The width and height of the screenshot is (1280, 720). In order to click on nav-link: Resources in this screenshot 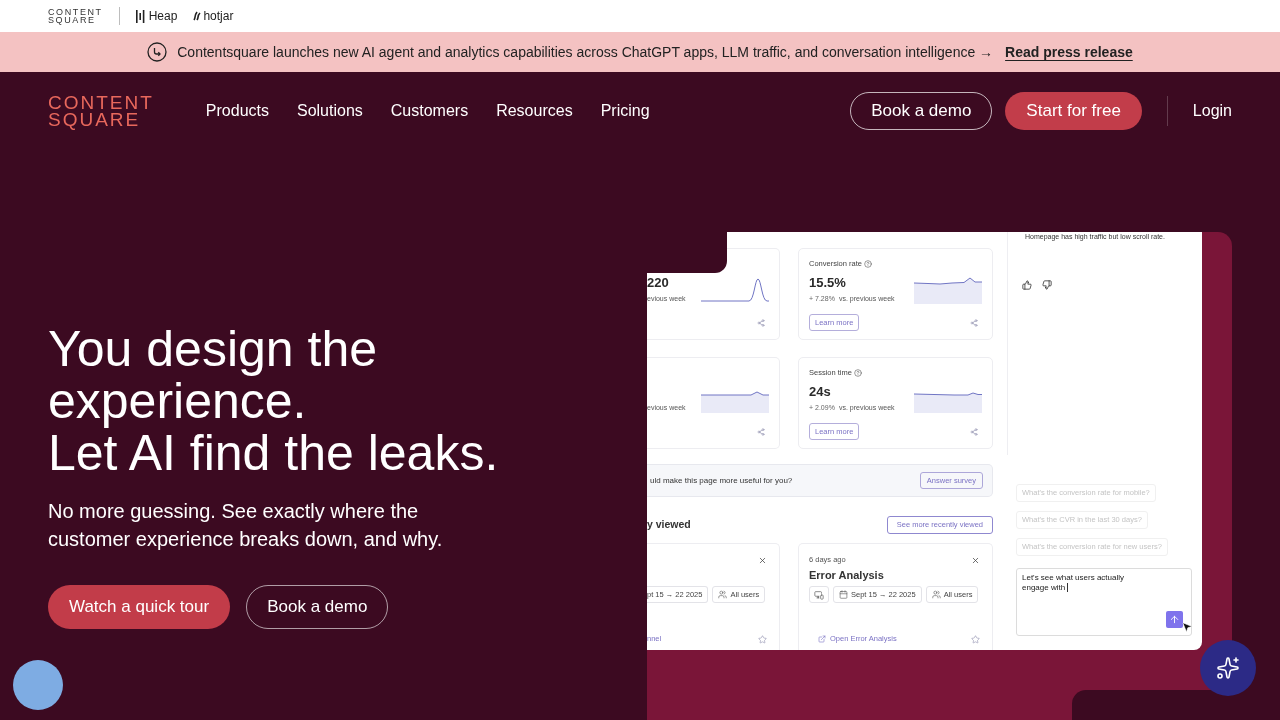, I will do `click(534, 111)`.